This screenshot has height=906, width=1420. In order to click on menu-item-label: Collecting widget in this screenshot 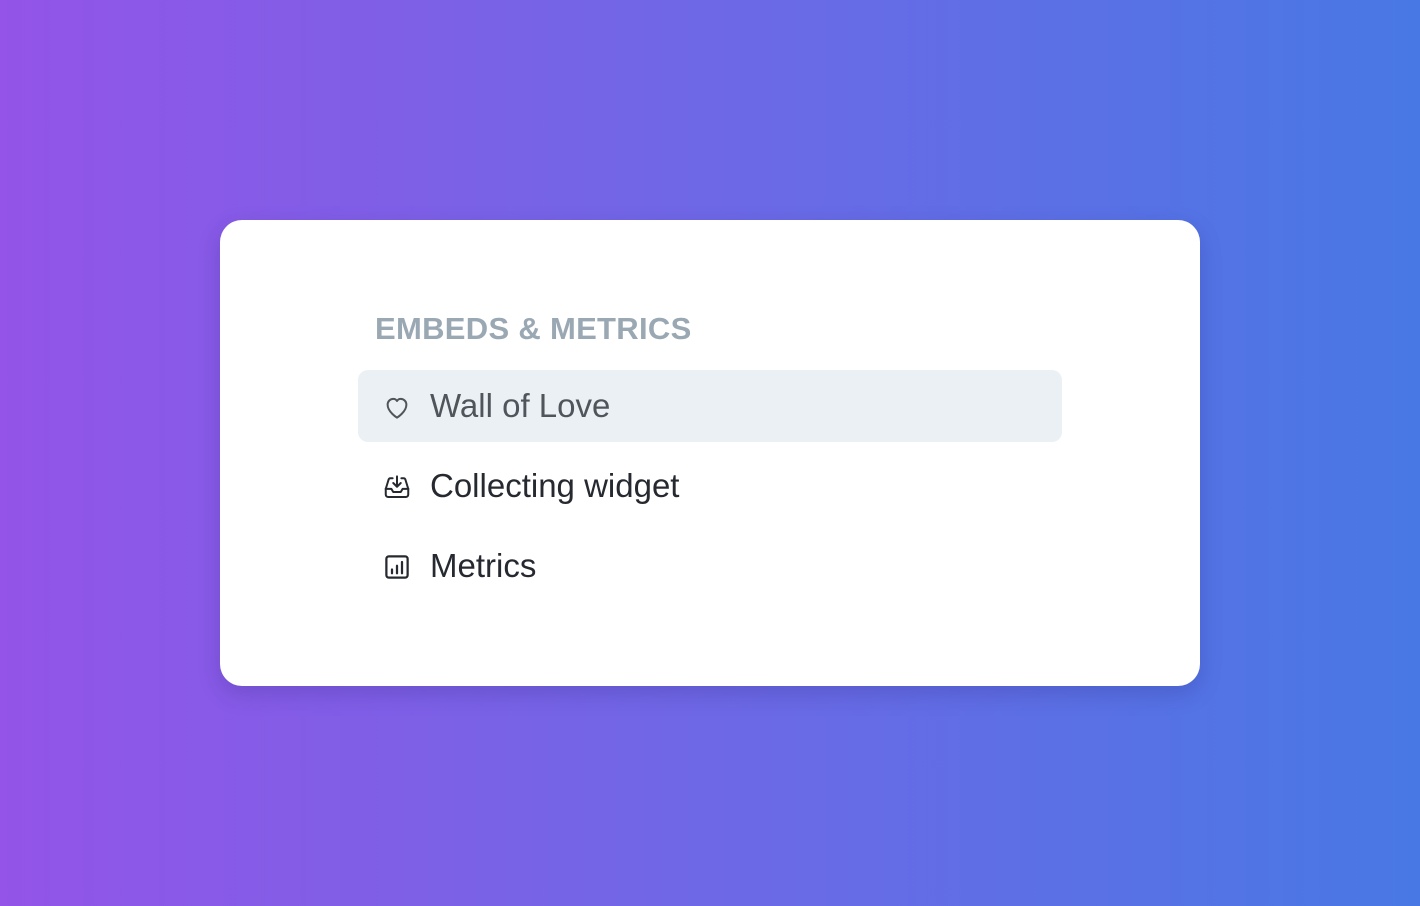, I will do `click(555, 485)`.